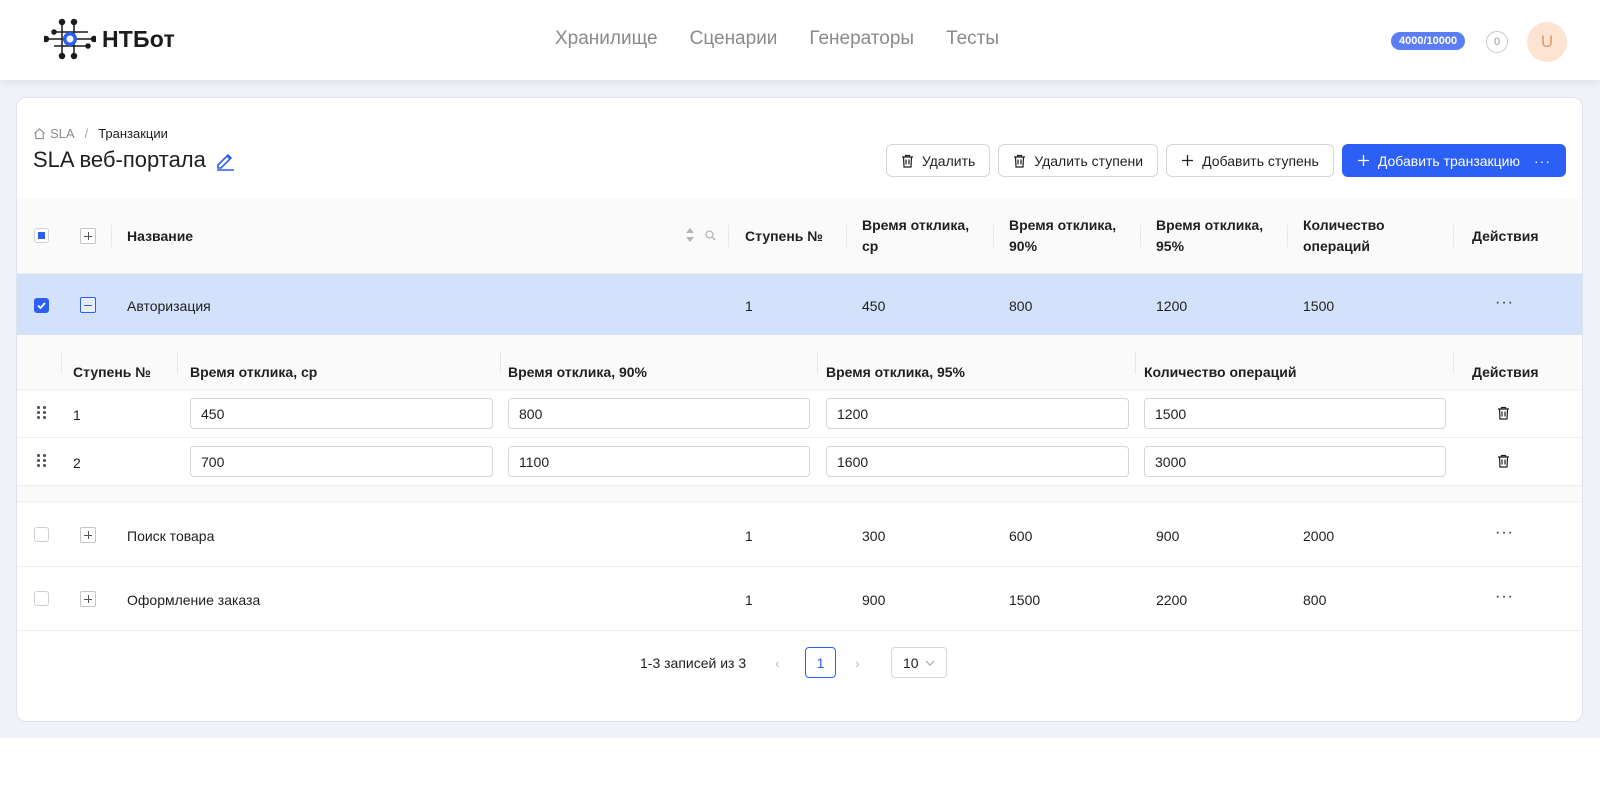 This screenshot has height=800, width=1600. Describe the element at coordinates (1209, 236) in the screenshot. I see `col-resp-95: Время отклика, 95%` at that location.